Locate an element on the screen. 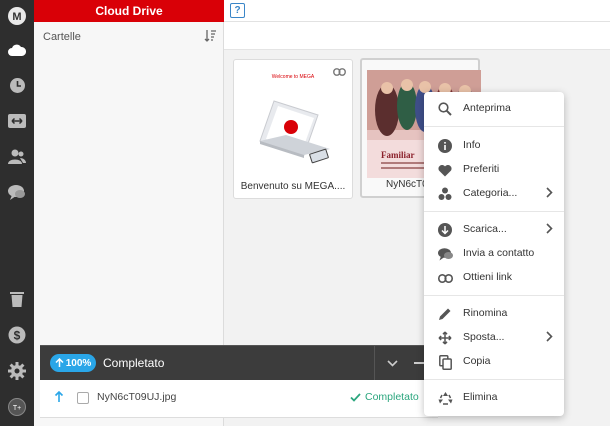  svg-text: T+ is located at coordinates (17, 408).